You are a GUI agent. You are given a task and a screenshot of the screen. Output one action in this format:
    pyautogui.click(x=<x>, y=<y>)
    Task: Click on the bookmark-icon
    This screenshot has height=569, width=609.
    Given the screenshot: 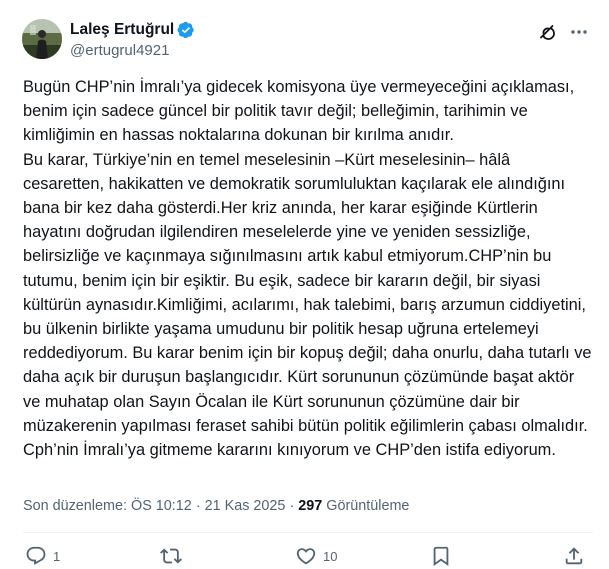 What is the action you would take?
    pyautogui.click(x=441, y=556)
    